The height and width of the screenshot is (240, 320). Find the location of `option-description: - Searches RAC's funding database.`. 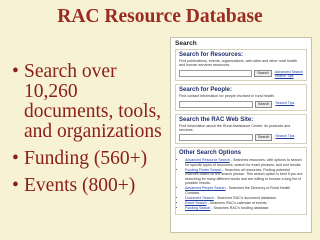

option-description: - Searches RAC's funding database. is located at coordinates (240, 208).